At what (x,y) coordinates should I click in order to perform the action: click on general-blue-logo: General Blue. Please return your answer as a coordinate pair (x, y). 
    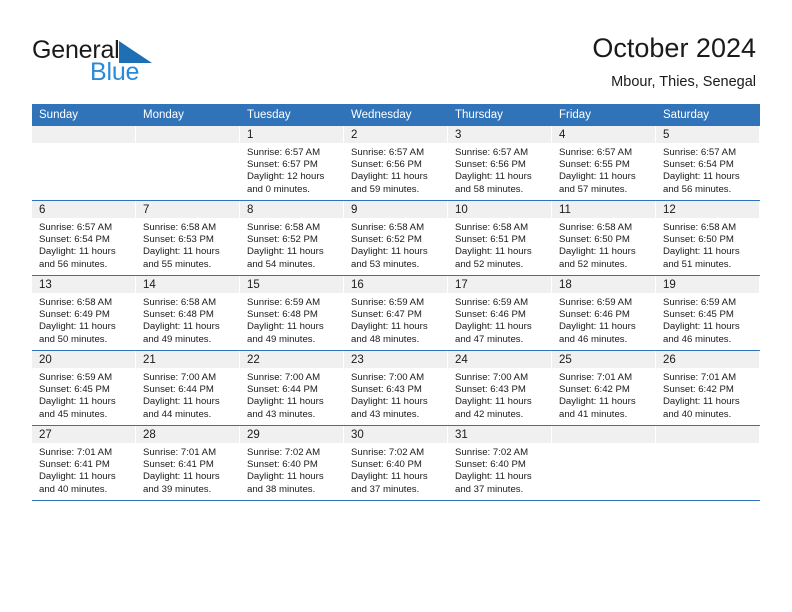
    Looking at the image, I should click on (122, 61).